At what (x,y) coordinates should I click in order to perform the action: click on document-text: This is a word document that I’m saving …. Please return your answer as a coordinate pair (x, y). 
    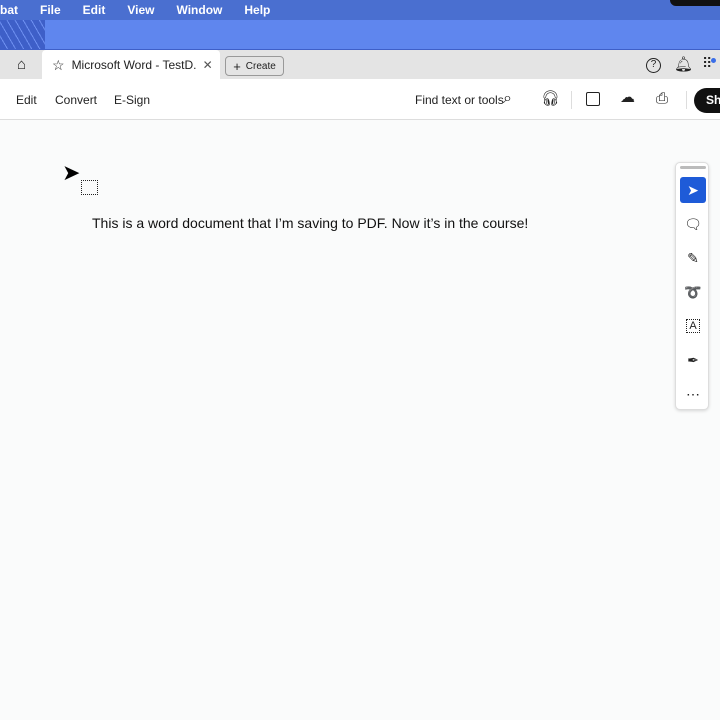
    Looking at the image, I should click on (310, 223).